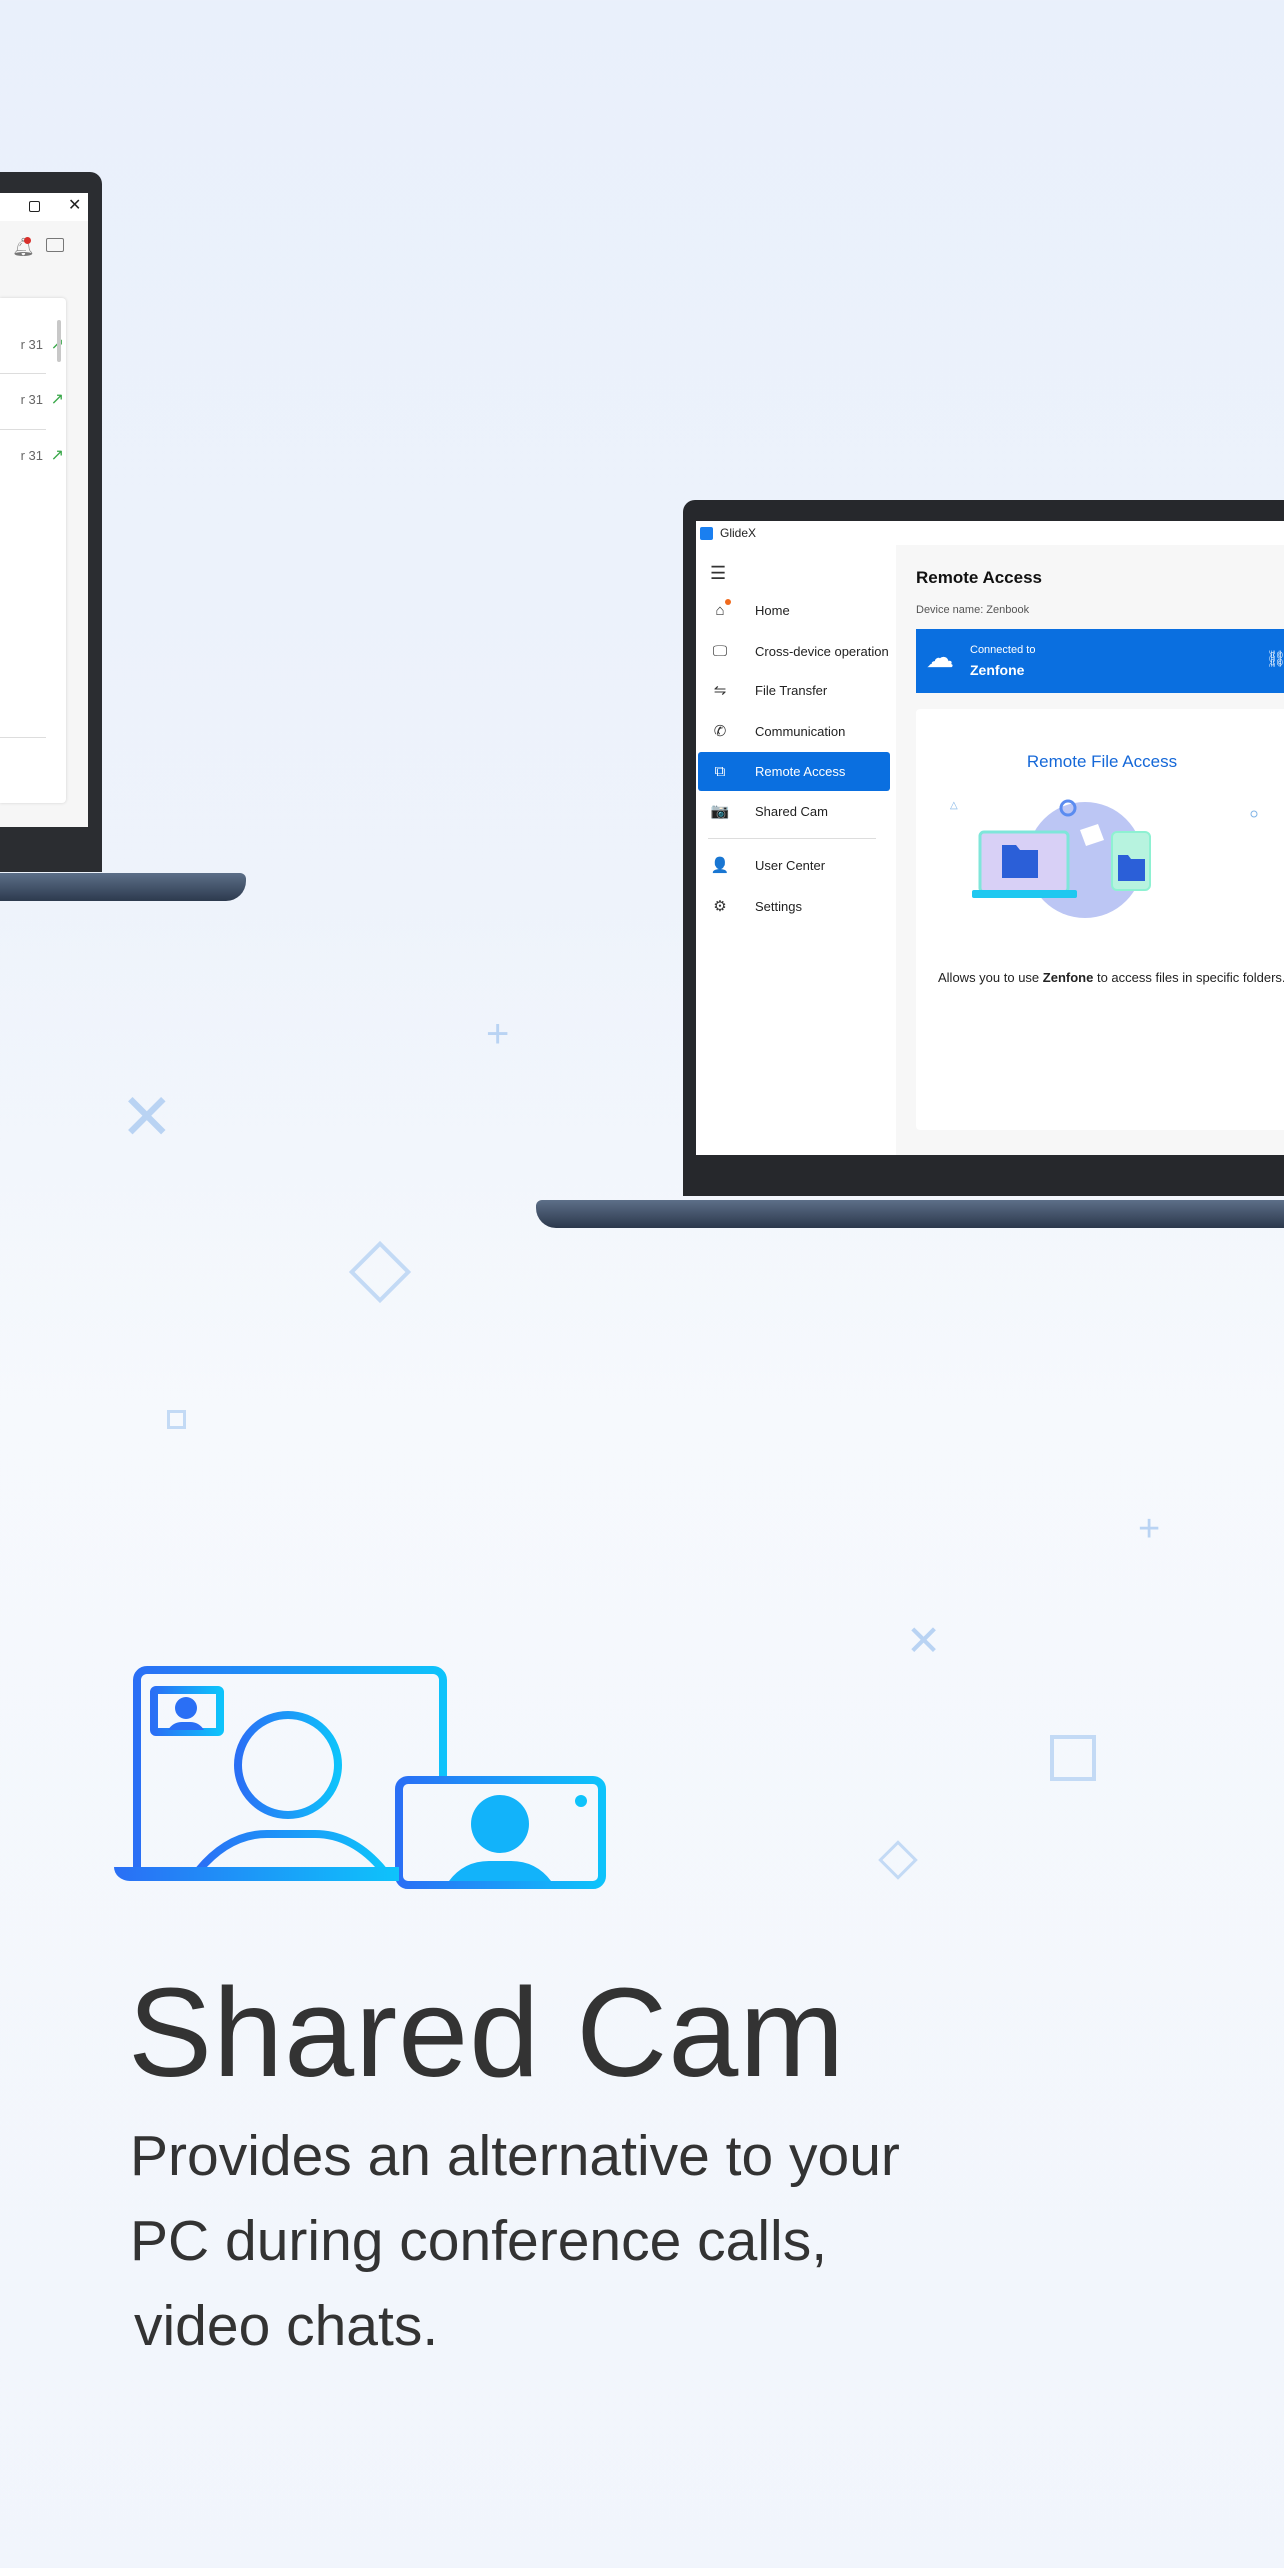 This screenshot has width=1284, height=2568. What do you see at coordinates (720, 906) in the screenshot?
I see `gear-icon: ⚙` at bounding box center [720, 906].